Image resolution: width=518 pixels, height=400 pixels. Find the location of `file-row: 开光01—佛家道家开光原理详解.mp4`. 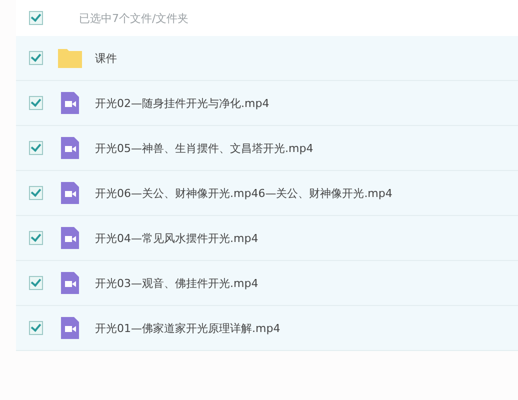

file-row: 开光01—佛家道家开光原理详解.mp4 is located at coordinates (267, 328).